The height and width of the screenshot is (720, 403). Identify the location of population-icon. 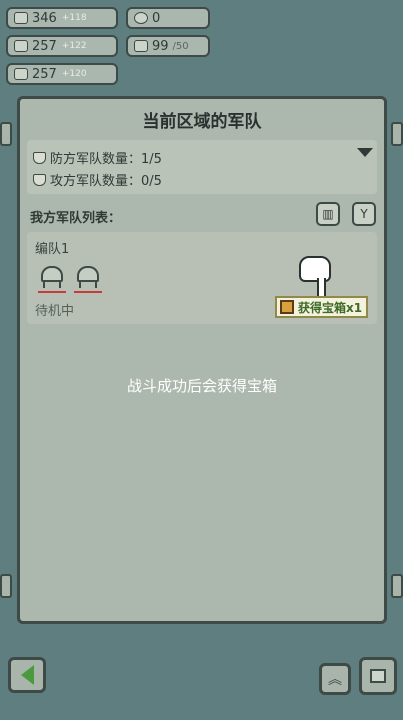
(141, 46).